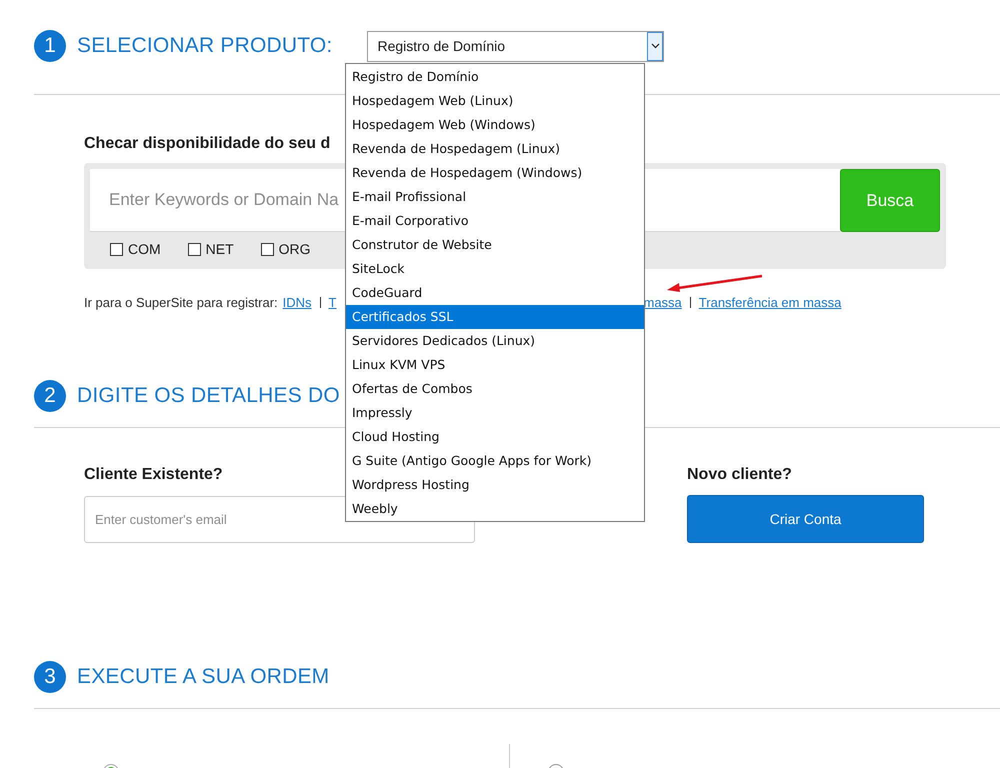 The width and height of the screenshot is (1000, 768). Describe the element at coordinates (204, 46) in the screenshot. I see `section-title: SELECIONAR PRODUTO:` at that location.